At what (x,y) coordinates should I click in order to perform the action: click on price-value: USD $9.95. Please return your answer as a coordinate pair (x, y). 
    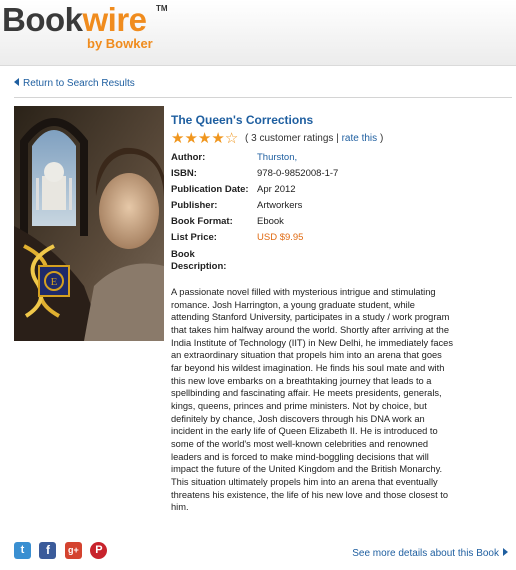
    Looking at the image, I should click on (280, 237).